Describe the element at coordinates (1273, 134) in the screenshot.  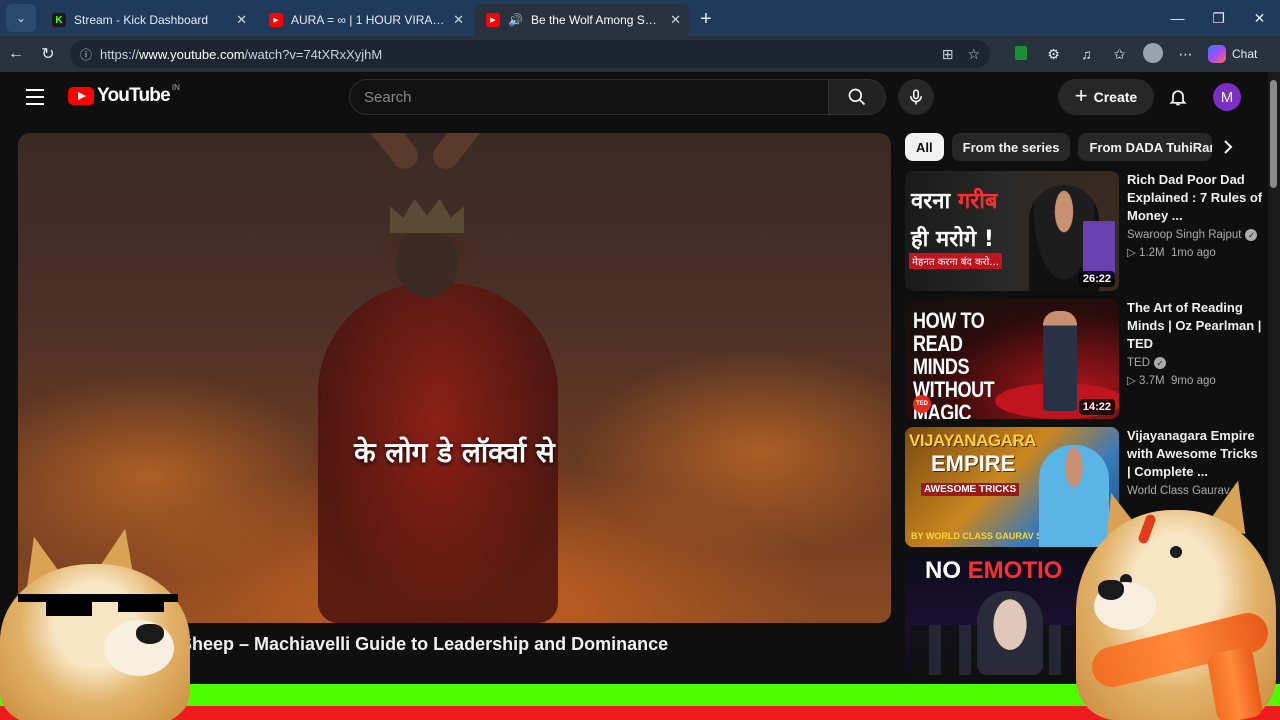
I see `scrollbar-thumb` at that location.